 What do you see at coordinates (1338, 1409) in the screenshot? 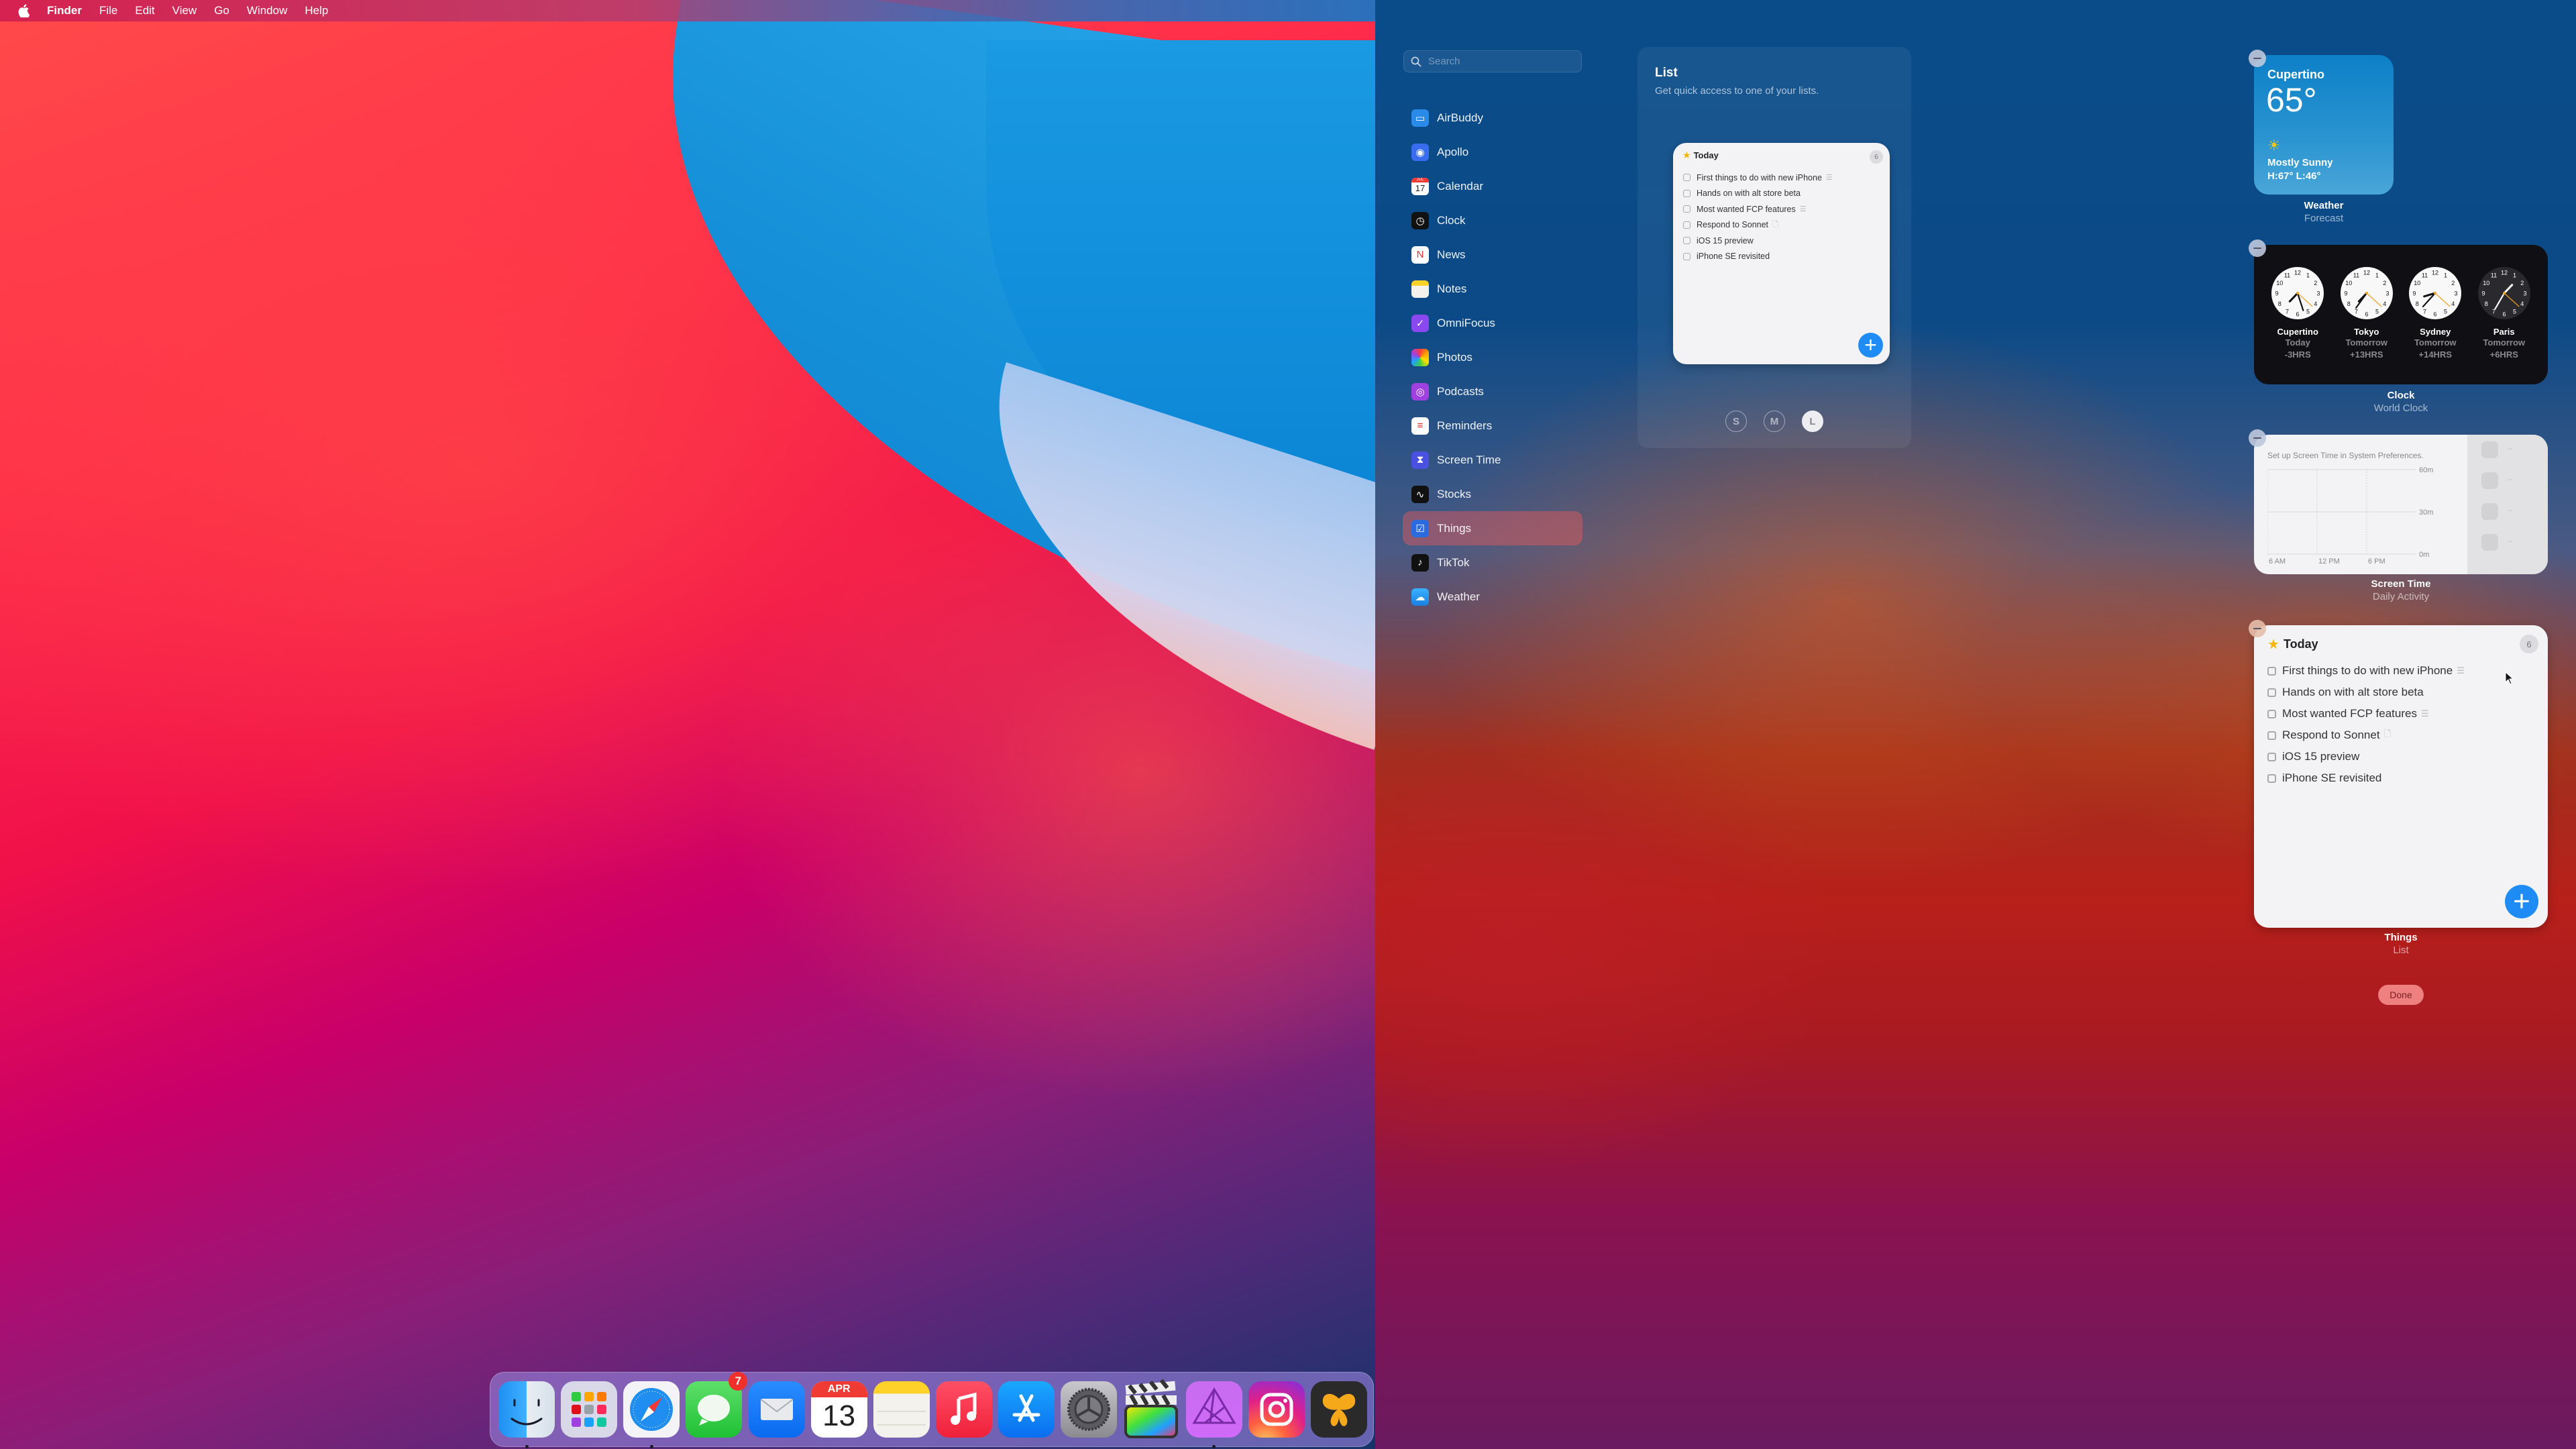
I see `dock-ulysses` at bounding box center [1338, 1409].